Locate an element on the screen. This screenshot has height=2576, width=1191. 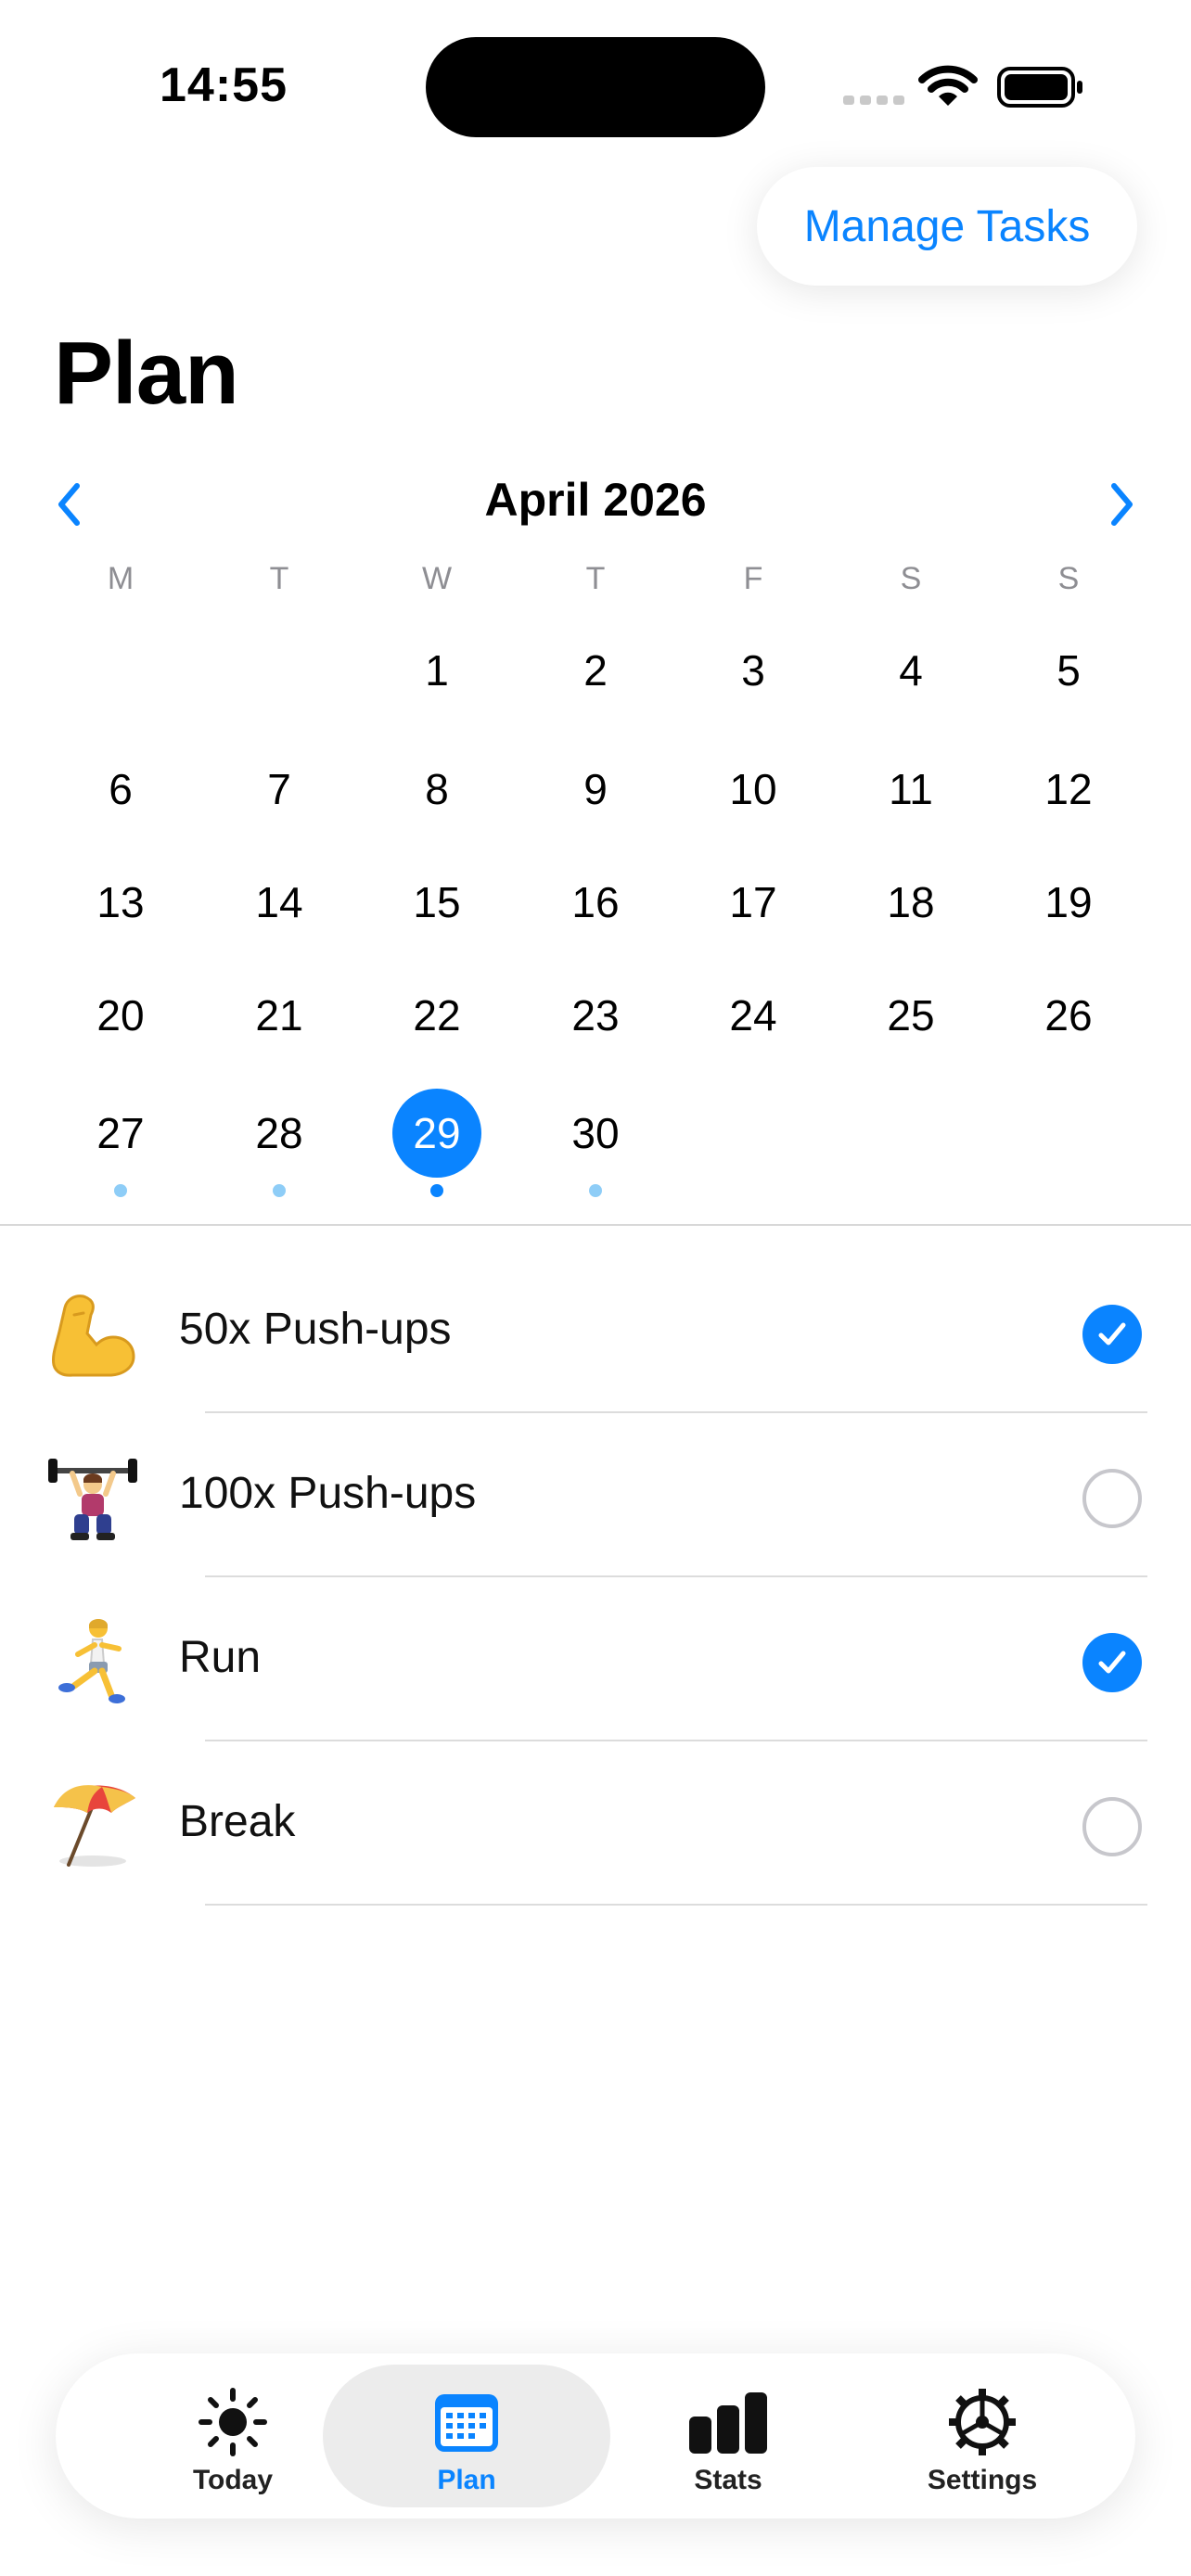
calendar-icon is located at coordinates (466, 2422).